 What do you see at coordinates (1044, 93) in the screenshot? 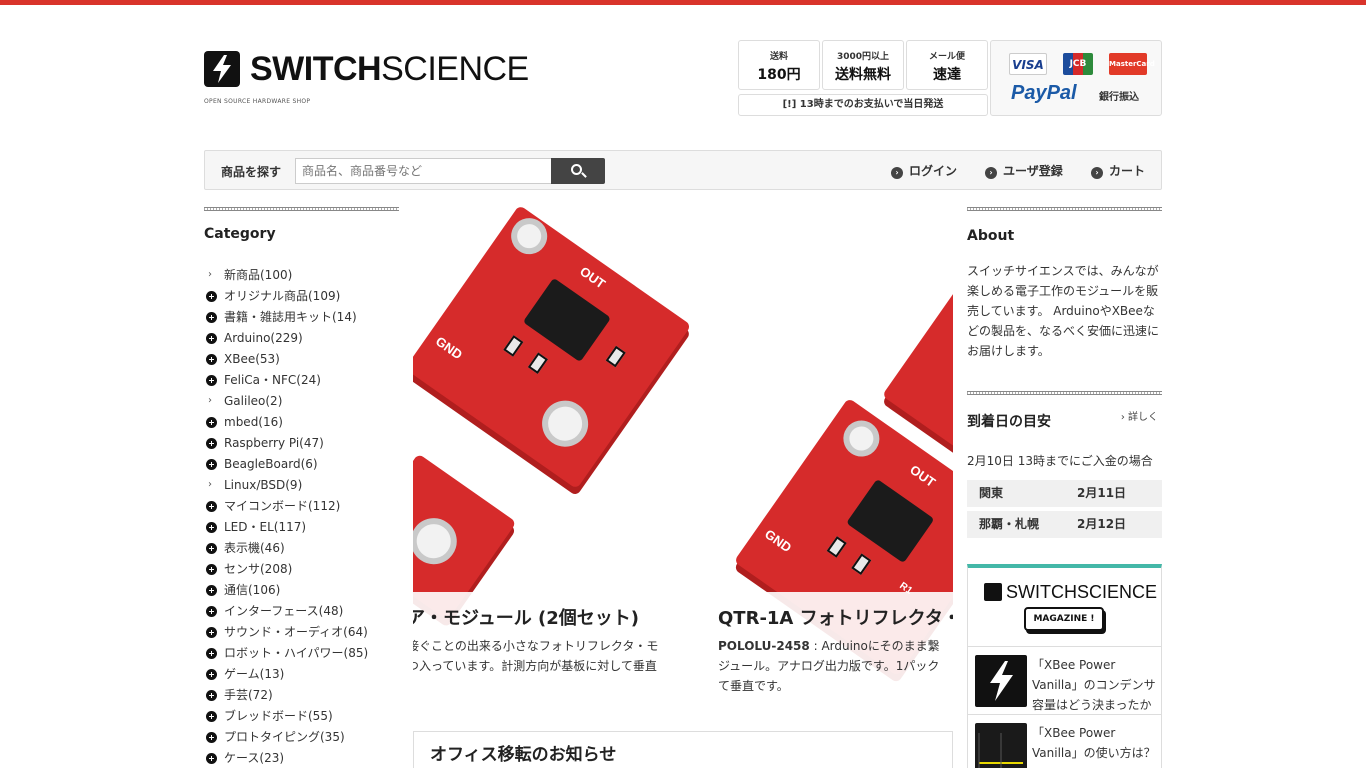
I see `paypal-icon: PayPal` at bounding box center [1044, 93].